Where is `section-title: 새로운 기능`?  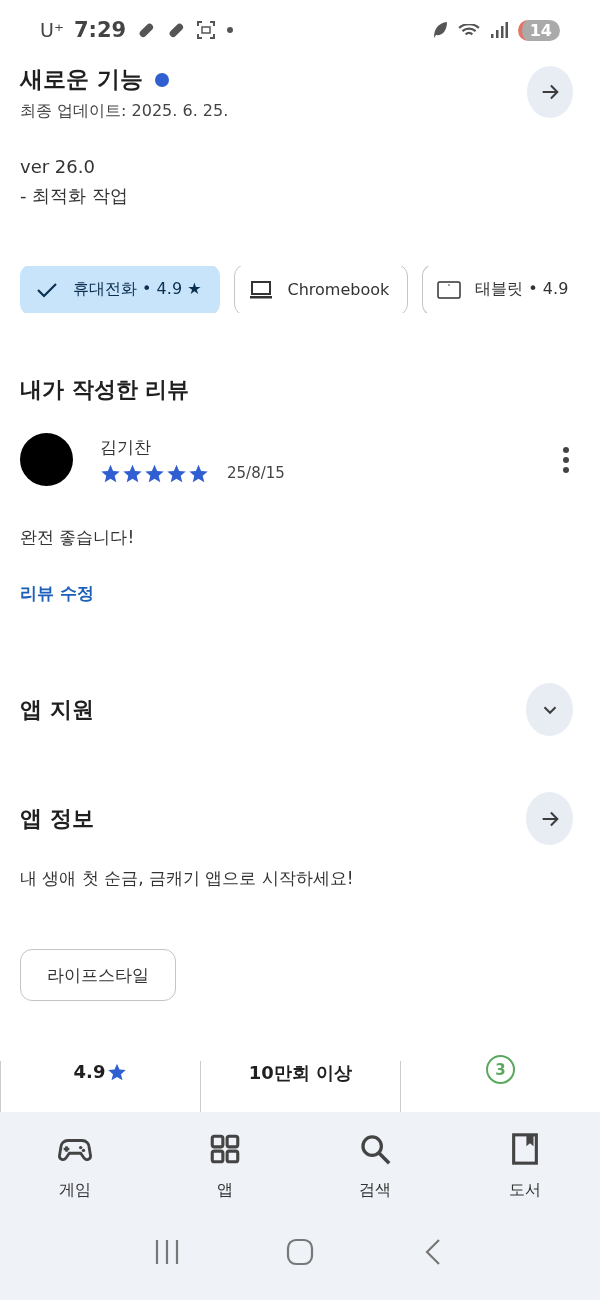
section-title: 새로운 기능 is located at coordinates (81, 79).